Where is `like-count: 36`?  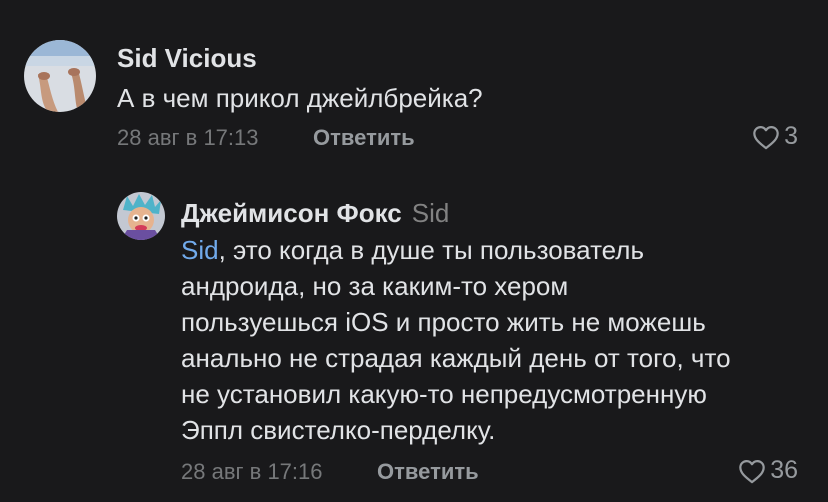 like-count: 36 is located at coordinates (784, 470).